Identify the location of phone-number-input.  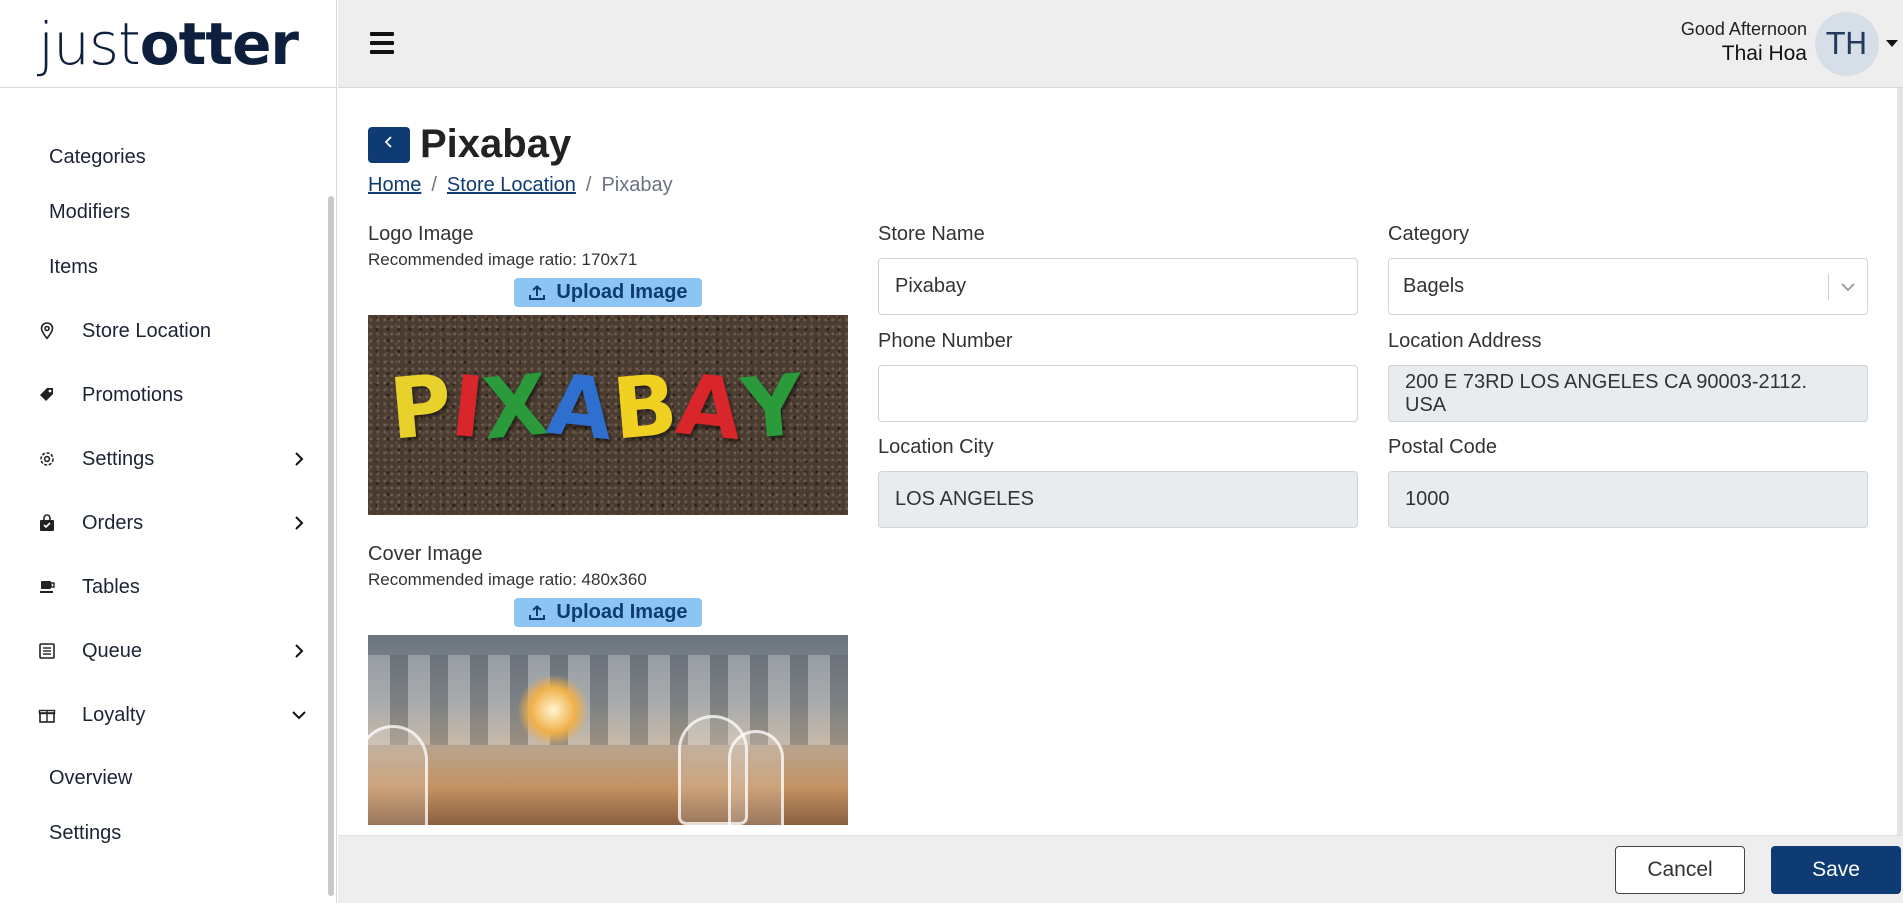
(1118, 393).